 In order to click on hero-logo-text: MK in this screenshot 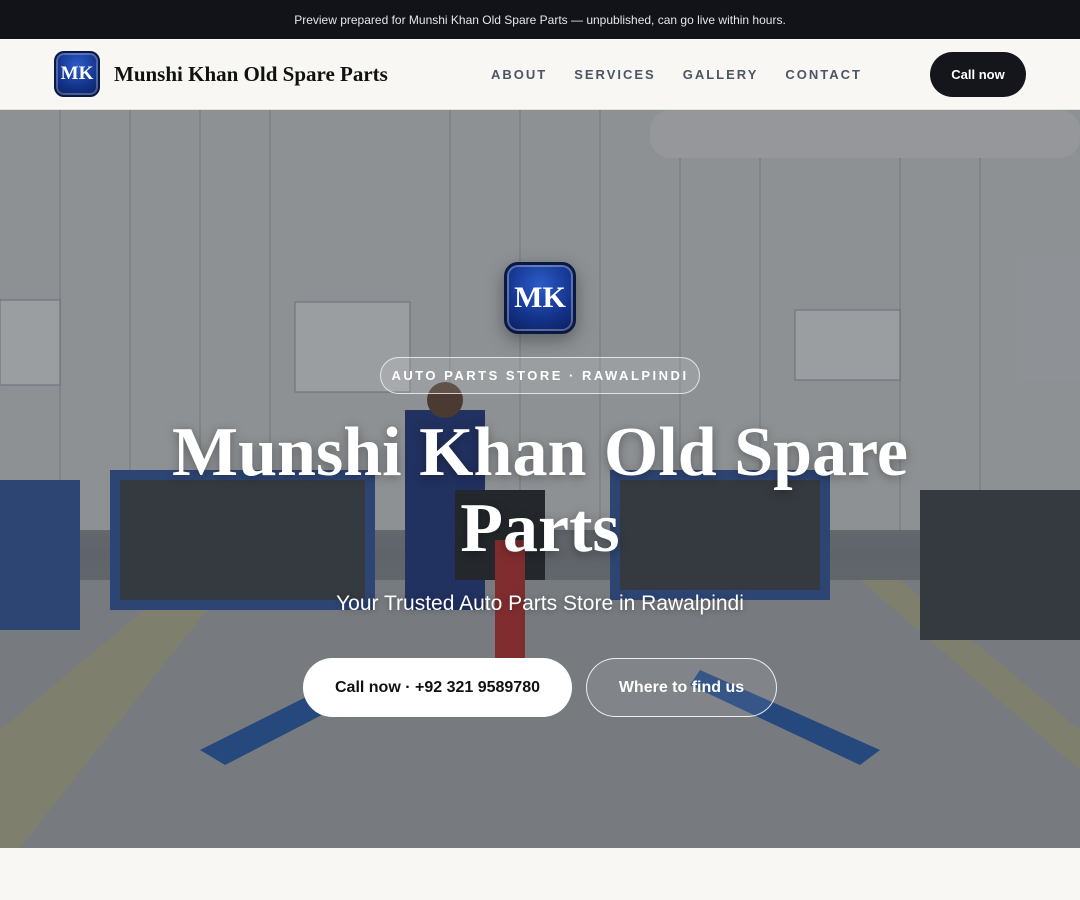, I will do `click(540, 297)`.